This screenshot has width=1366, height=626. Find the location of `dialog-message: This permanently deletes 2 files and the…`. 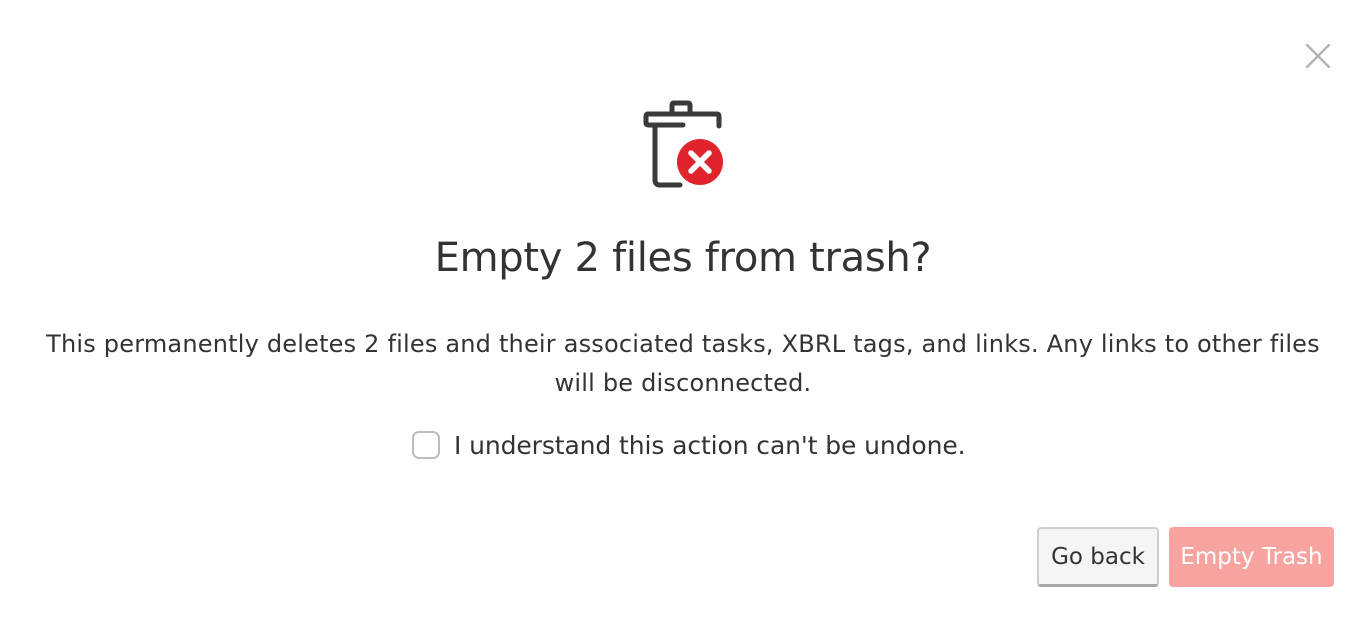

dialog-message: This permanently deletes 2 files and the… is located at coordinates (683, 363).